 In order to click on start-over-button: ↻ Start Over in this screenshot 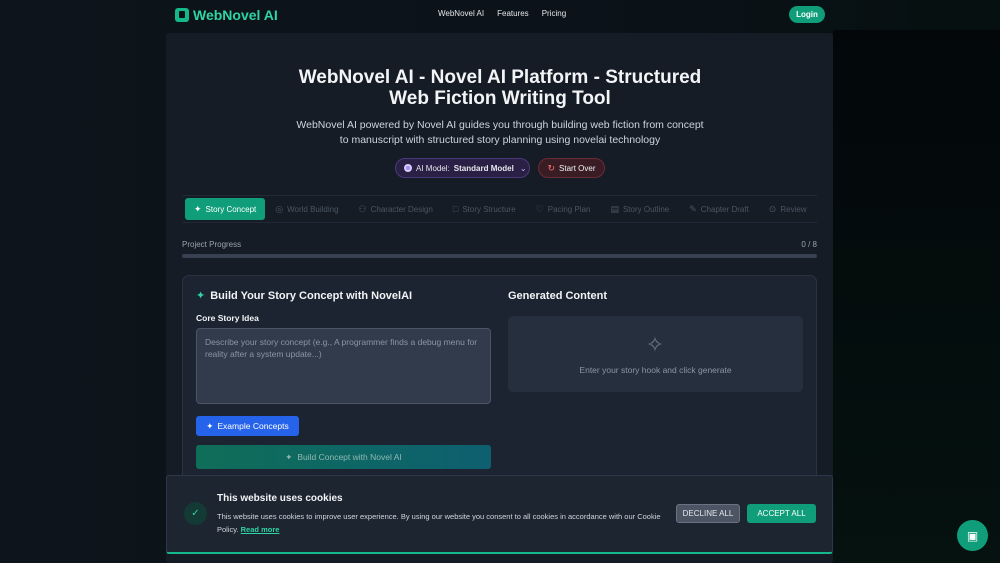, I will do `click(571, 168)`.